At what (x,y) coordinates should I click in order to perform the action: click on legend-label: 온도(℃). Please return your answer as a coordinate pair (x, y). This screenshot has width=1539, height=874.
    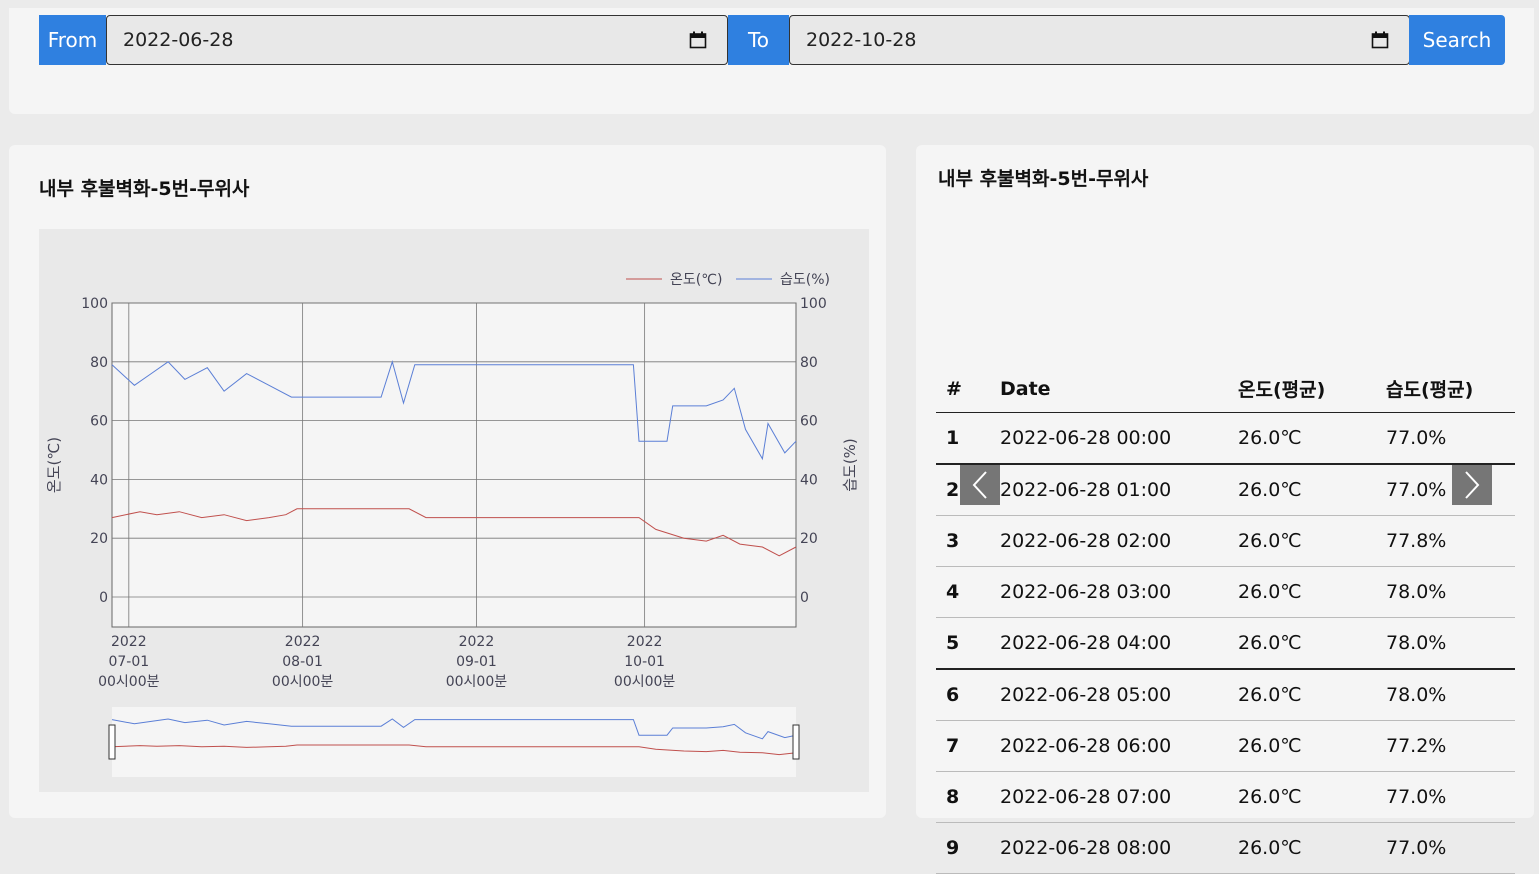
    Looking at the image, I should click on (696, 280).